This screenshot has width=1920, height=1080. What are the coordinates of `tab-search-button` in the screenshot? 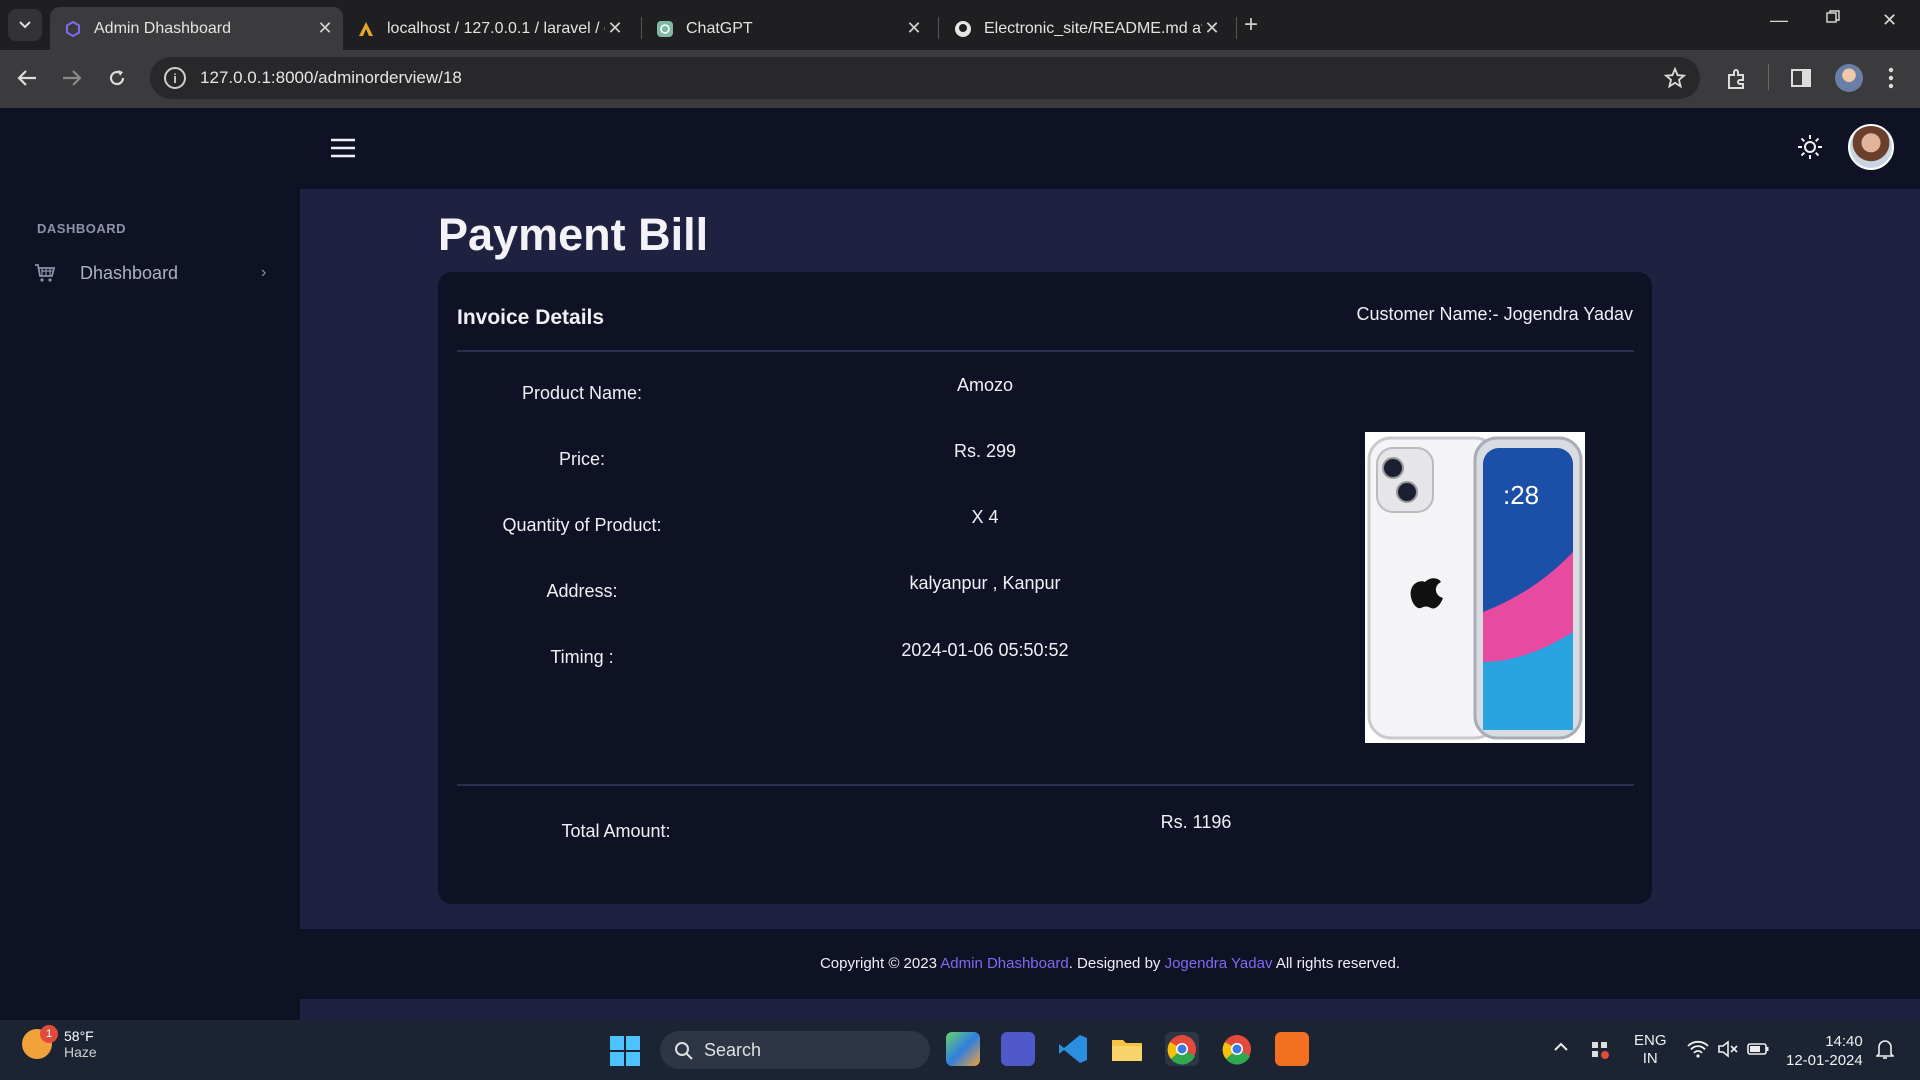 It's located at (25, 25).